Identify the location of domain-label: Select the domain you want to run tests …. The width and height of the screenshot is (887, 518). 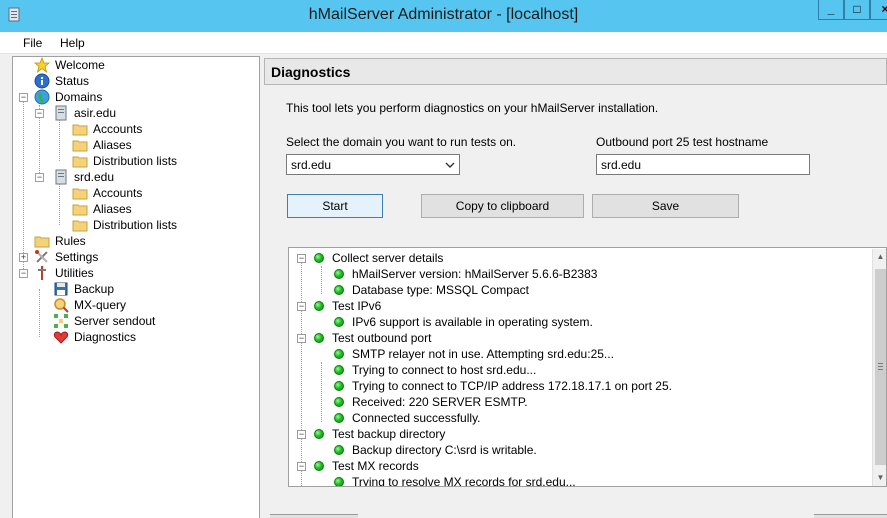
(401, 142).